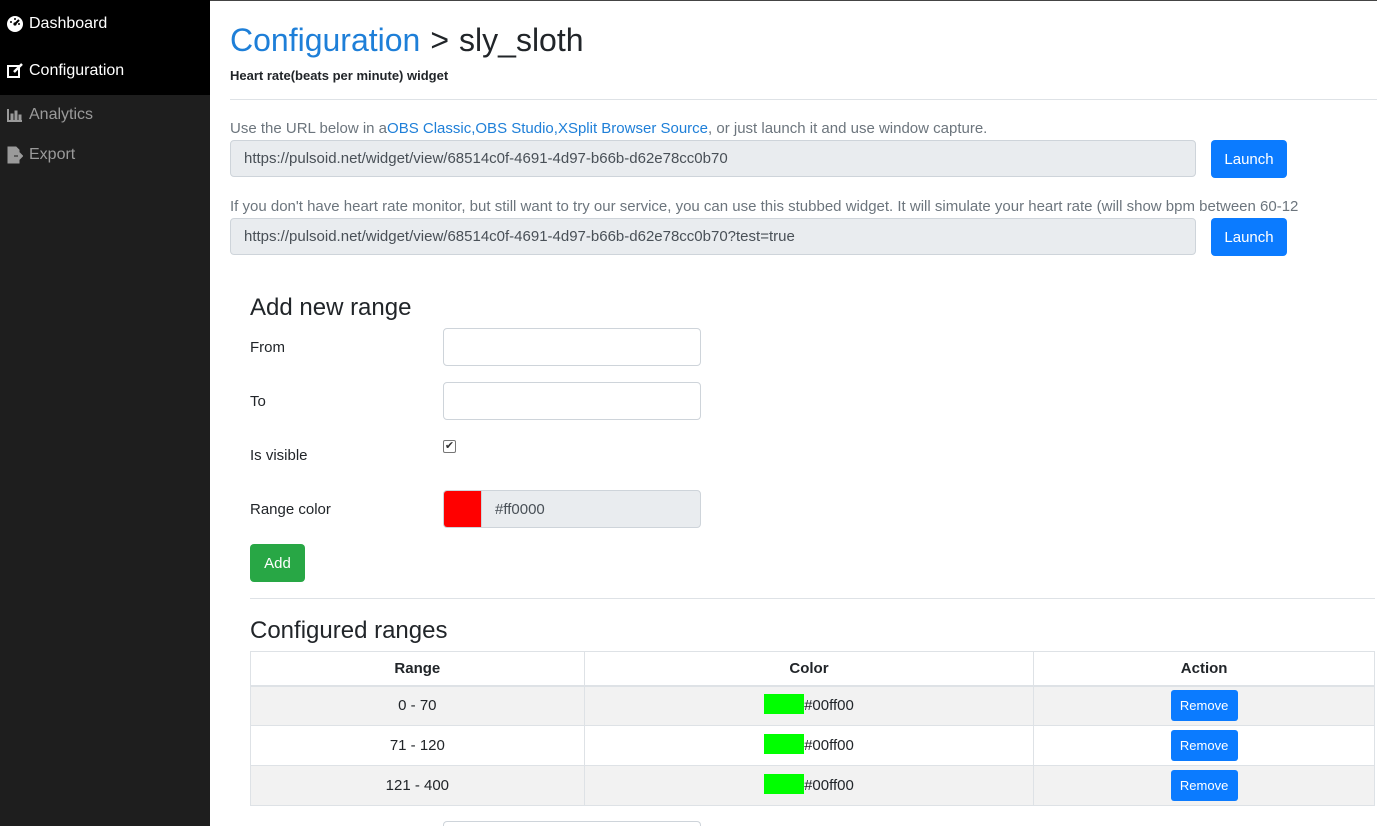 Image resolution: width=1377 pixels, height=826 pixels. Describe the element at coordinates (325, 40) in the screenshot. I see `breadcrumb-configuration-link: Configuration` at that location.